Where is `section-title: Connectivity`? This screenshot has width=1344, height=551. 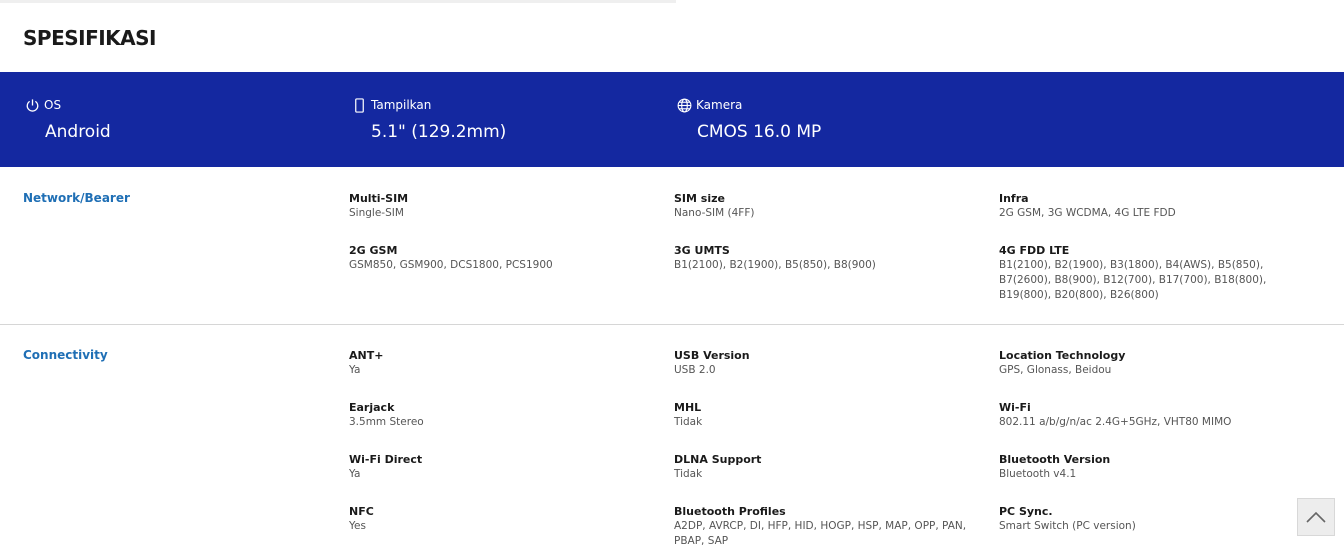 section-title: Connectivity is located at coordinates (65, 355).